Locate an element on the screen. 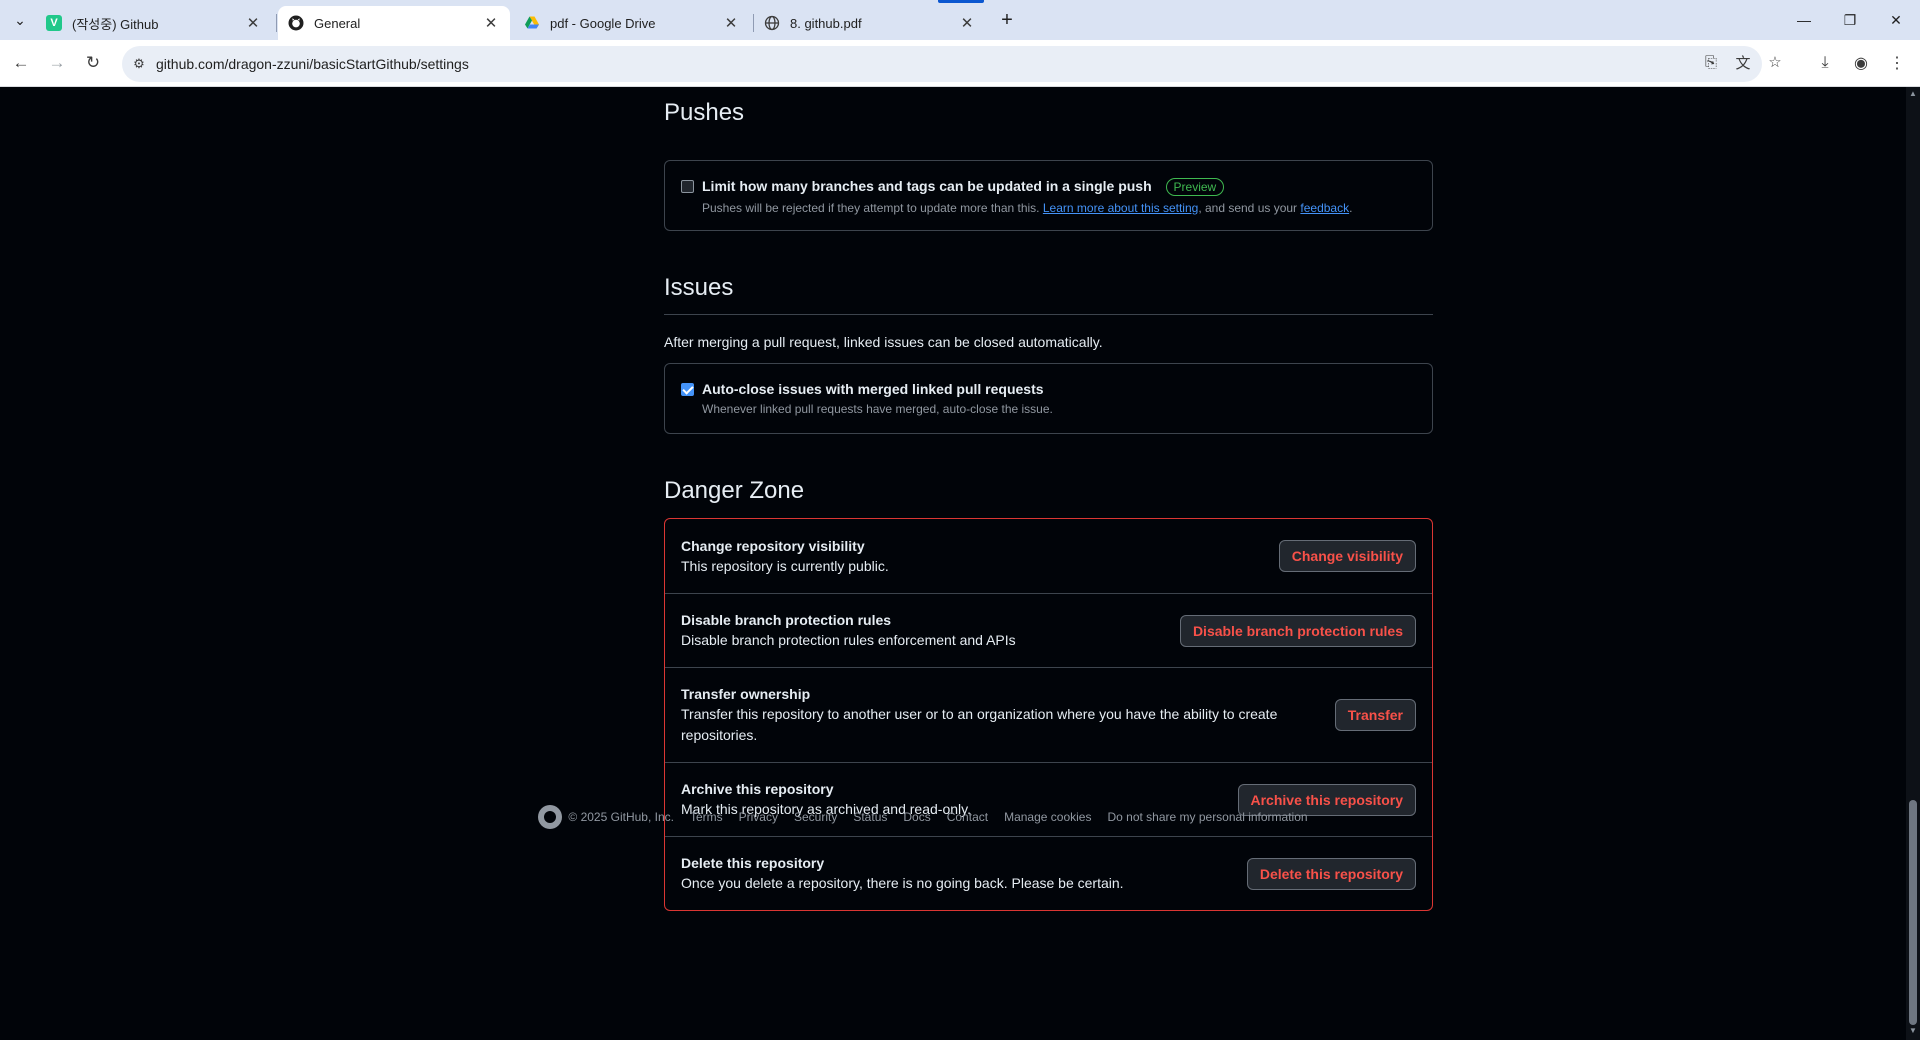  tab-3: pdf - Google Drive ✕ is located at coordinates (632, 23).